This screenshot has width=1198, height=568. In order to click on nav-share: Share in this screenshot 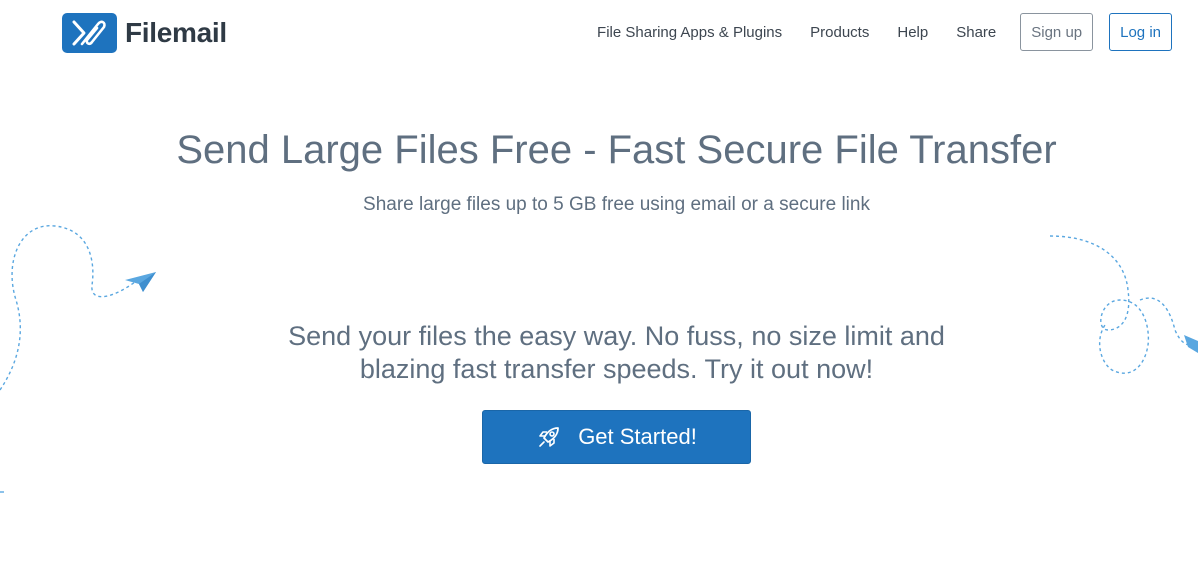, I will do `click(976, 32)`.